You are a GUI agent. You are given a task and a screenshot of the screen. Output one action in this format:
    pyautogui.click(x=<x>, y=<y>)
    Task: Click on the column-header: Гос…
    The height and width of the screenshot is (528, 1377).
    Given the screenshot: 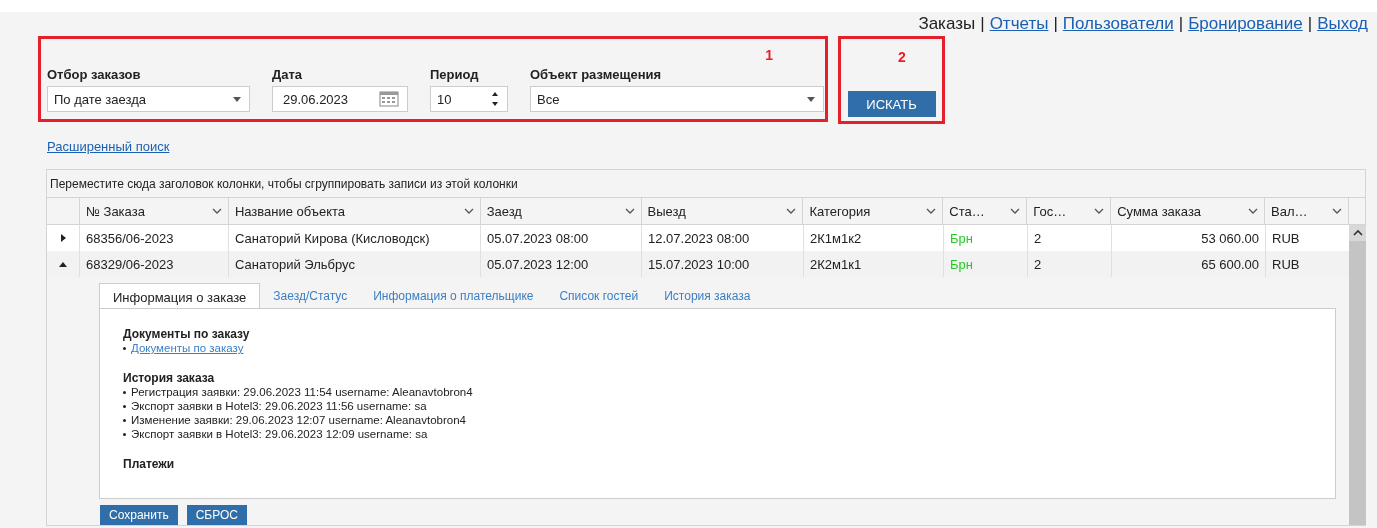 What is the action you would take?
    pyautogui.click(x=1068, y=211)
    